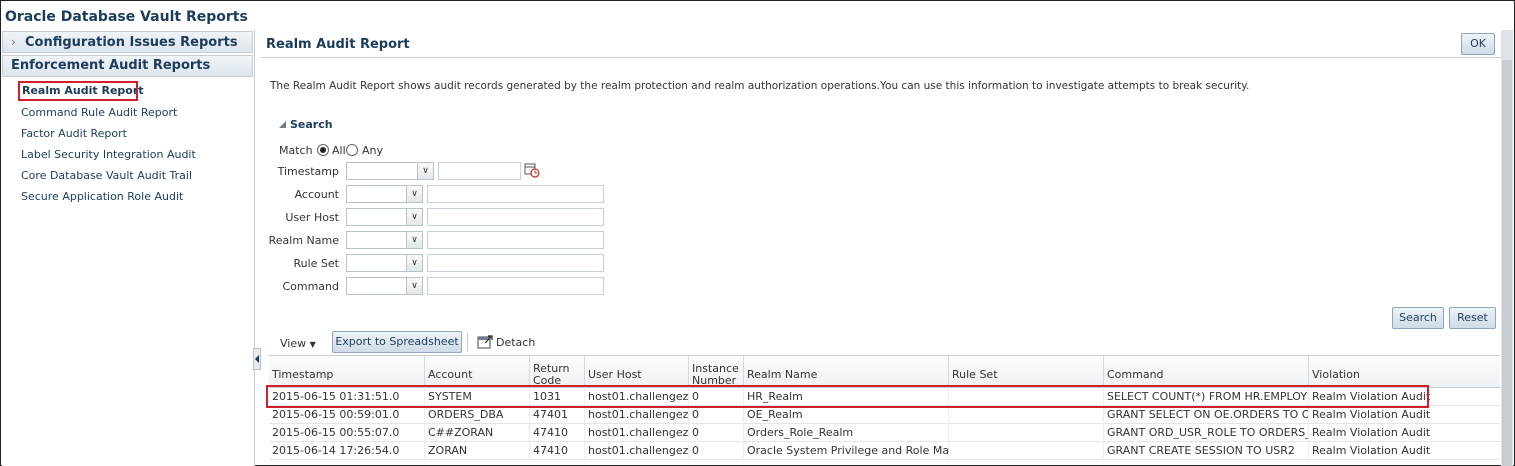 The height and width of the screenshot is (466, 1515). What do you see at coordinates (308, 171) in the screenshot?
I see `timestamp-label: Timestamp` at bounding box center [308, 171].